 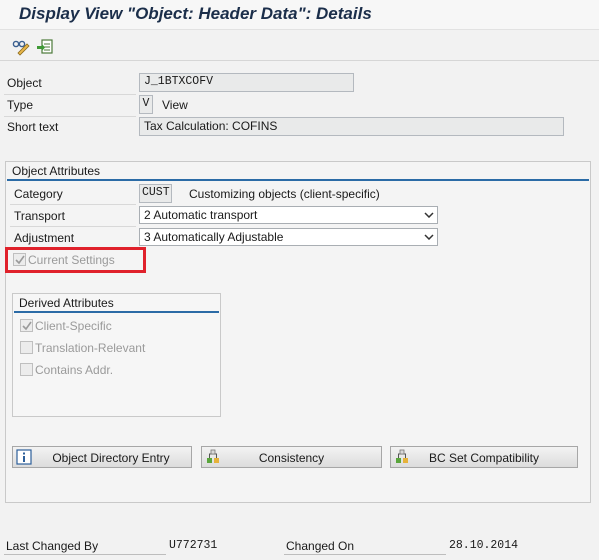 I want to click on contains-addr-checkbox, so click(x=26, y=369).